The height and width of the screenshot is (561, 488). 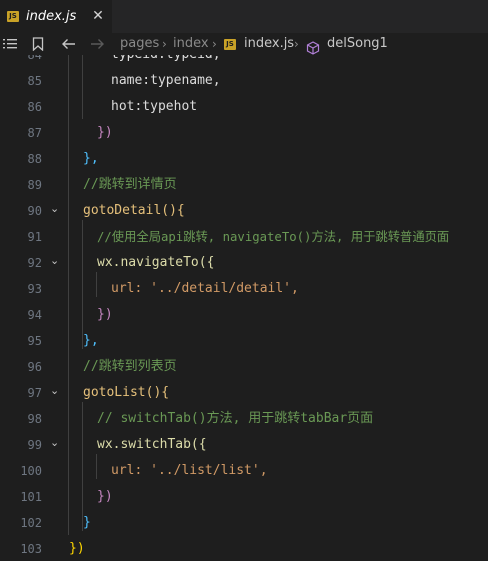 I want to click on back-arrow-icon, so click(x=68, y=44).